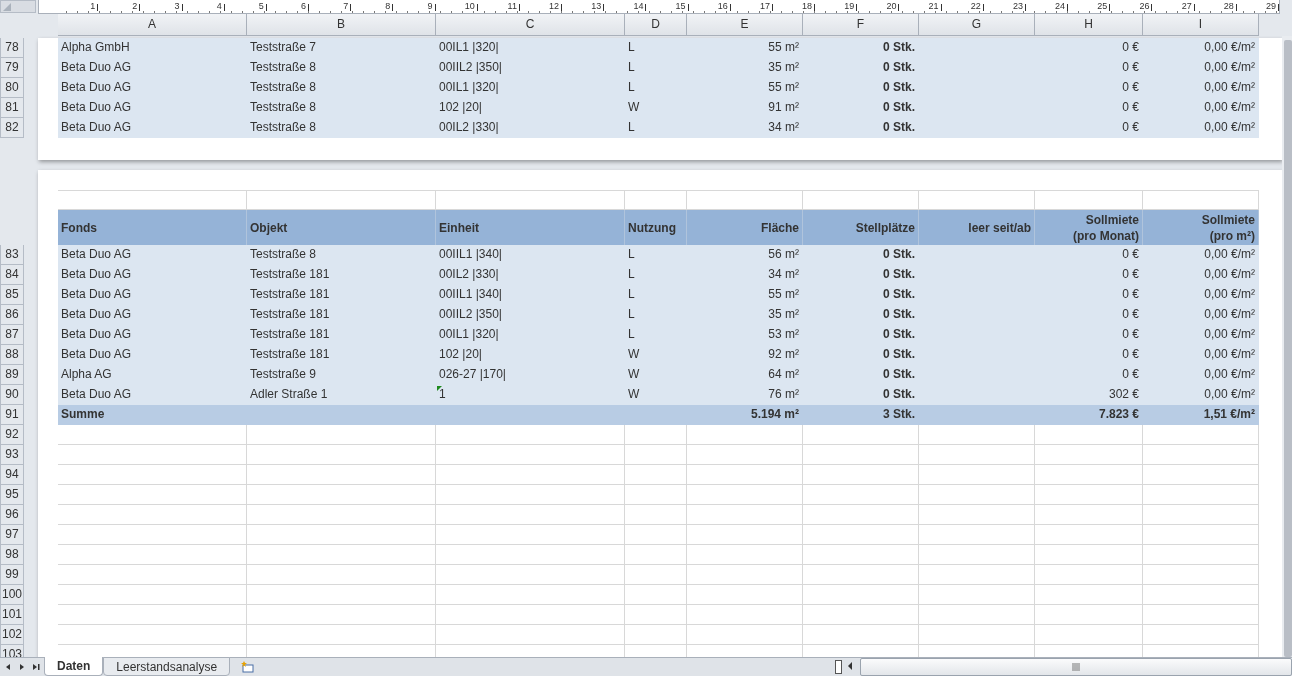 The image size is (1292, 676). Describe the element at coordinates (12, 48) in the screenshot. I see `row-number: 78` at that location.